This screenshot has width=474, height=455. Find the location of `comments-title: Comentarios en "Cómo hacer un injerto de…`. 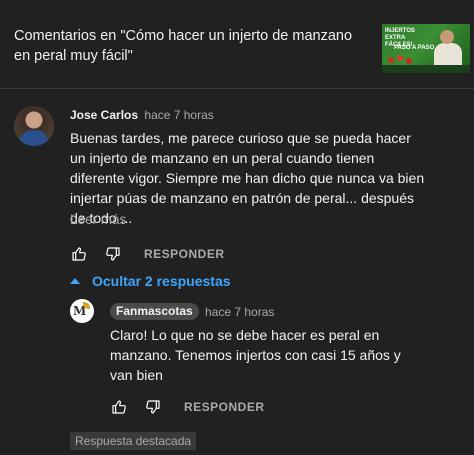

comments-title: Comentarios en "Cómo hacer un injerto de… is located at coordinates (183, 46).